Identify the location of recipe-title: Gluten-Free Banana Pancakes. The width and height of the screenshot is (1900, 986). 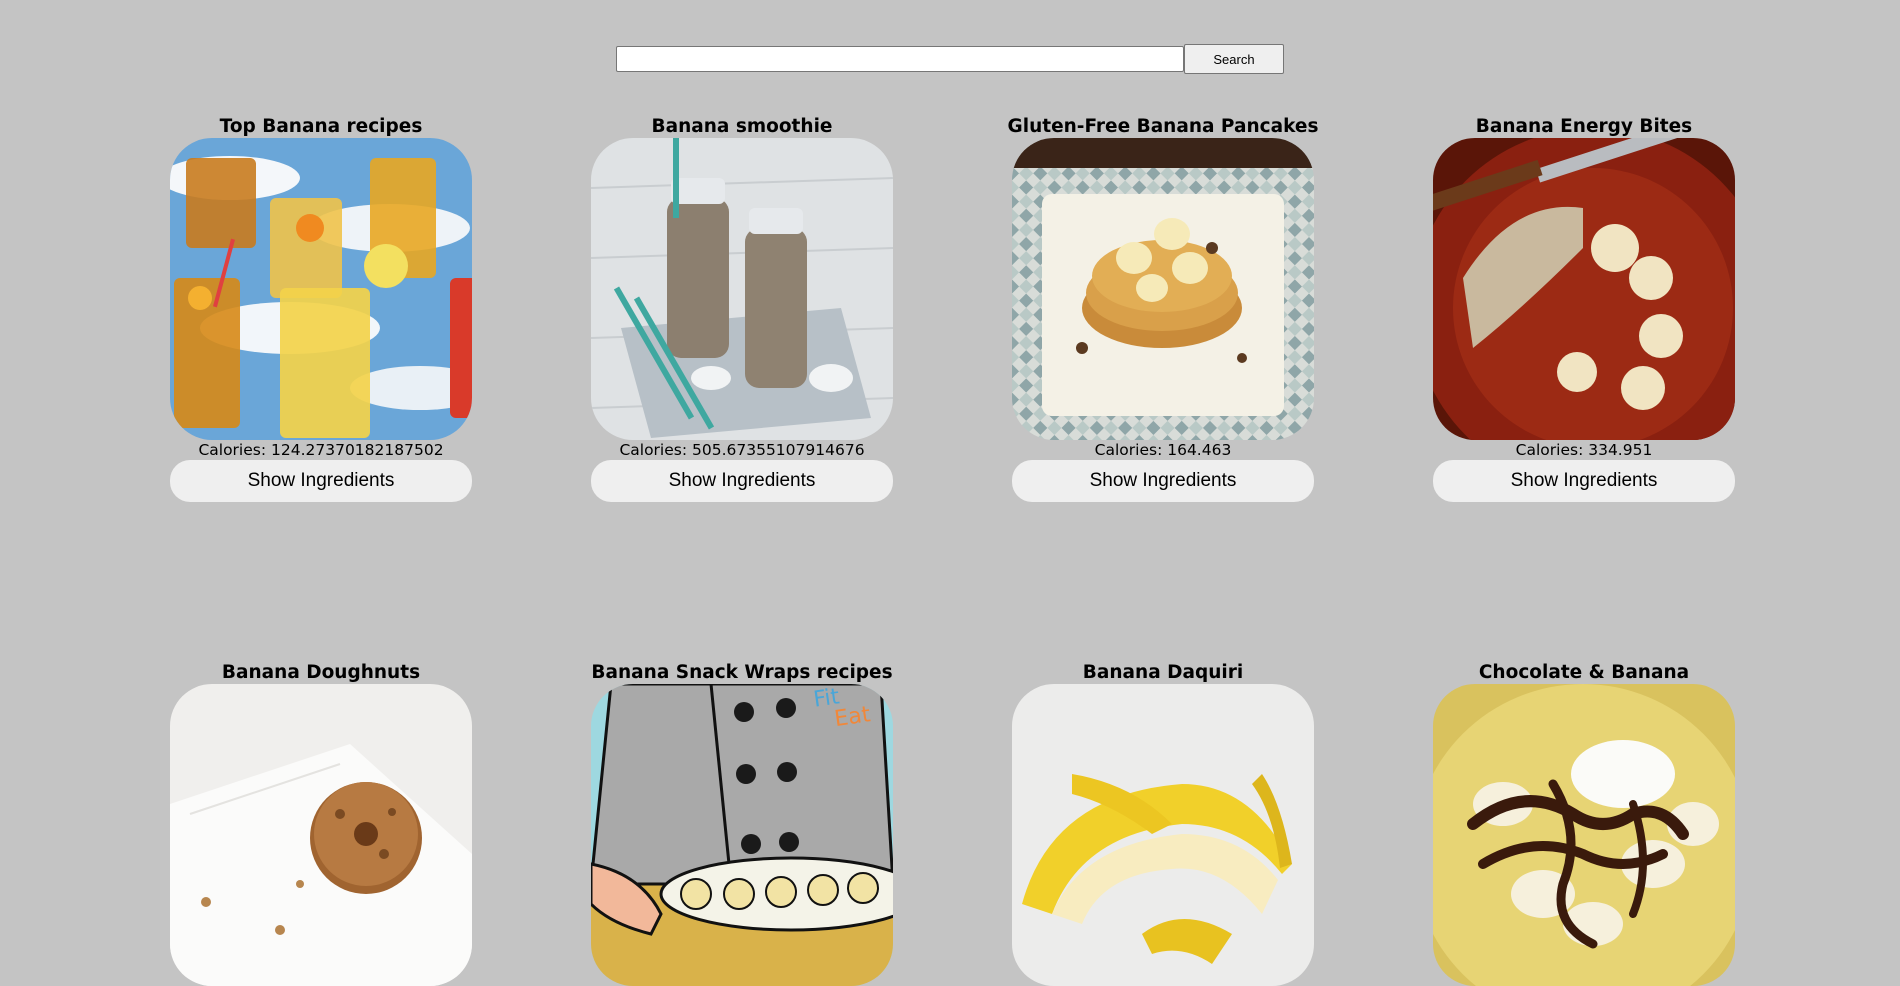
(1163, 126).